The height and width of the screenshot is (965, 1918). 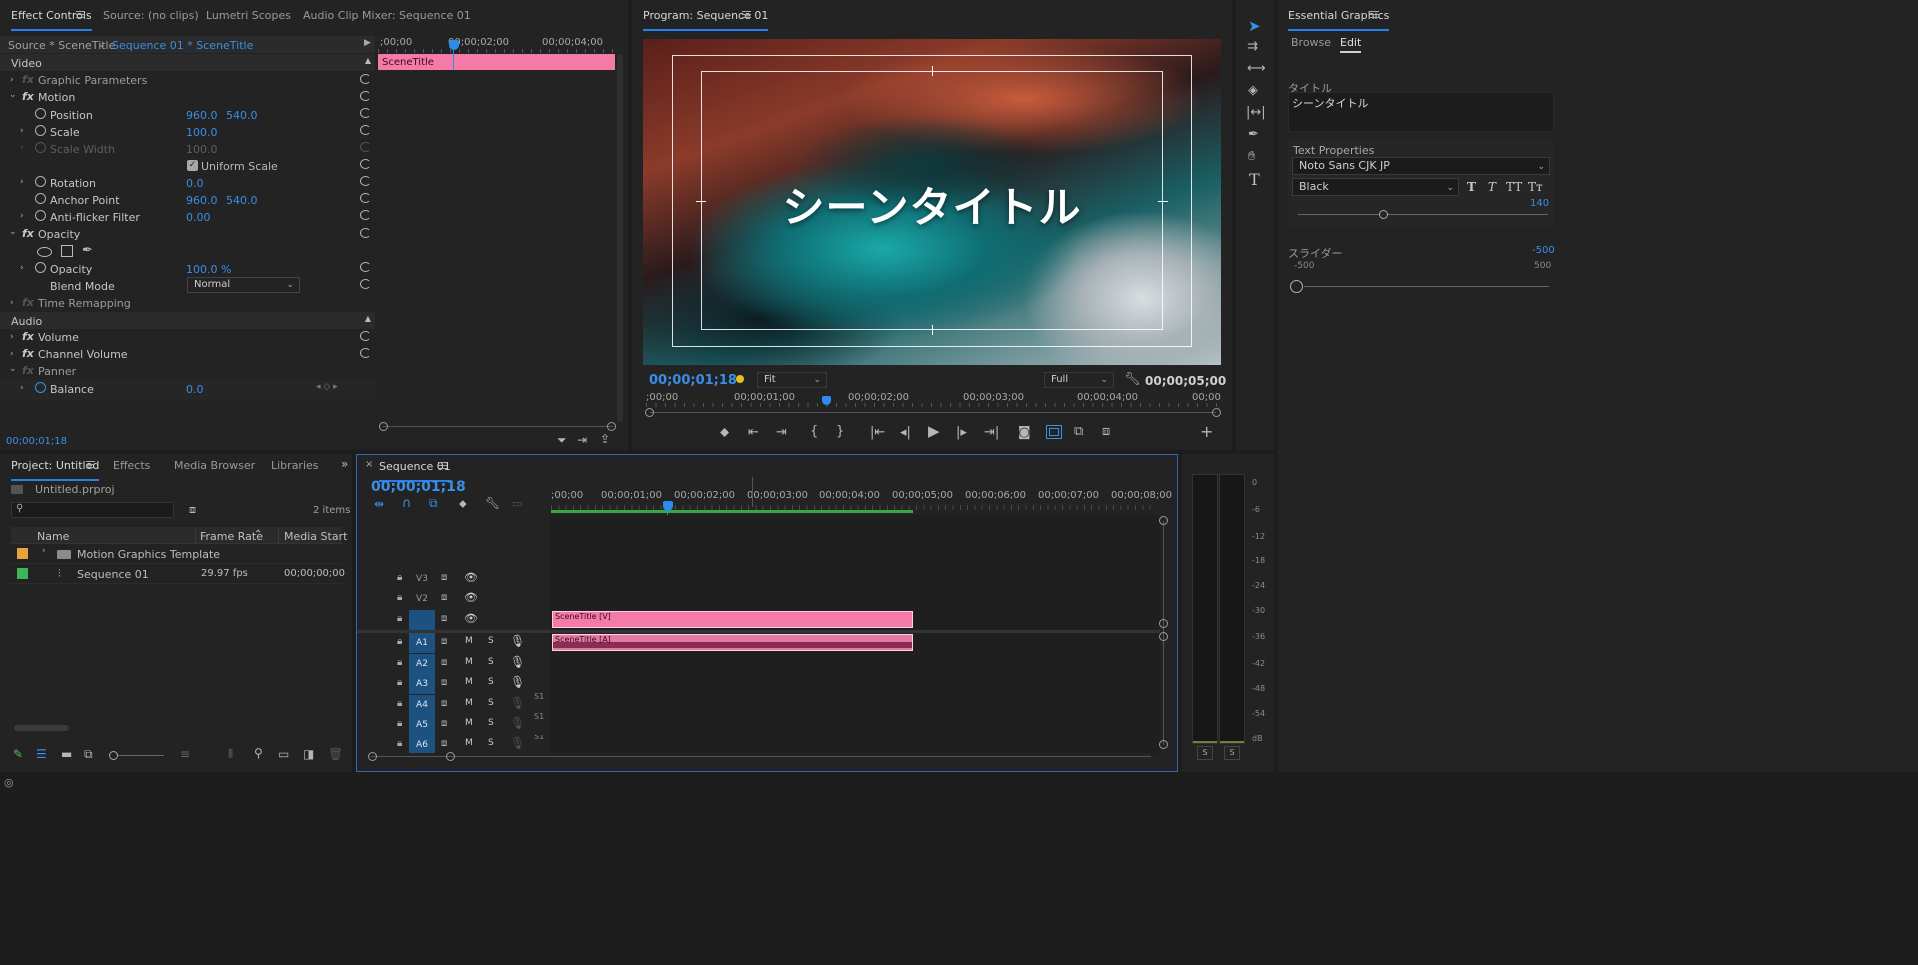 I want to click on play-icon: ▶, so click(x=934, y=431).